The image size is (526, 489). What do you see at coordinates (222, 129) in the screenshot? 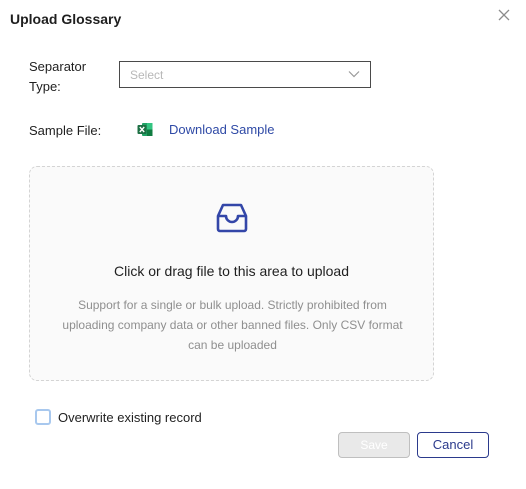
I see `download-sample-link: Download Sample` at bounding box center [222, 129].